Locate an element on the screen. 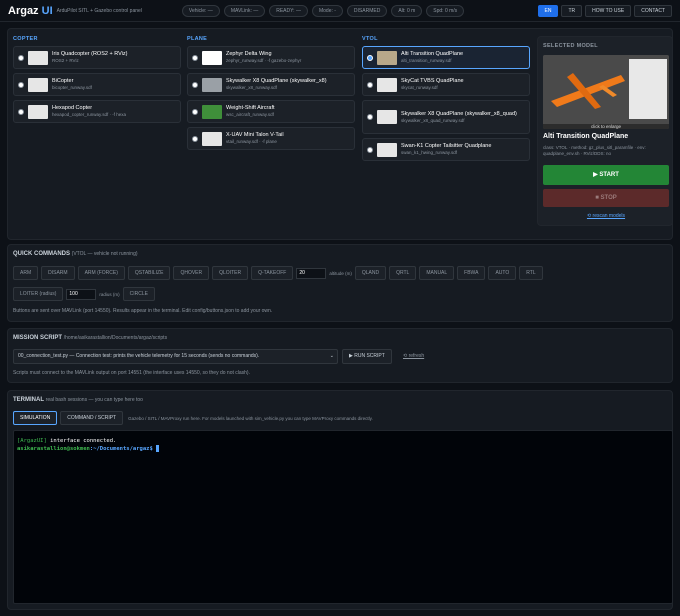 This screenshot has height=616, width=680. quick-commands-subtitle: (VTOL — vehicle not running) is located at coordinates (104, 254).